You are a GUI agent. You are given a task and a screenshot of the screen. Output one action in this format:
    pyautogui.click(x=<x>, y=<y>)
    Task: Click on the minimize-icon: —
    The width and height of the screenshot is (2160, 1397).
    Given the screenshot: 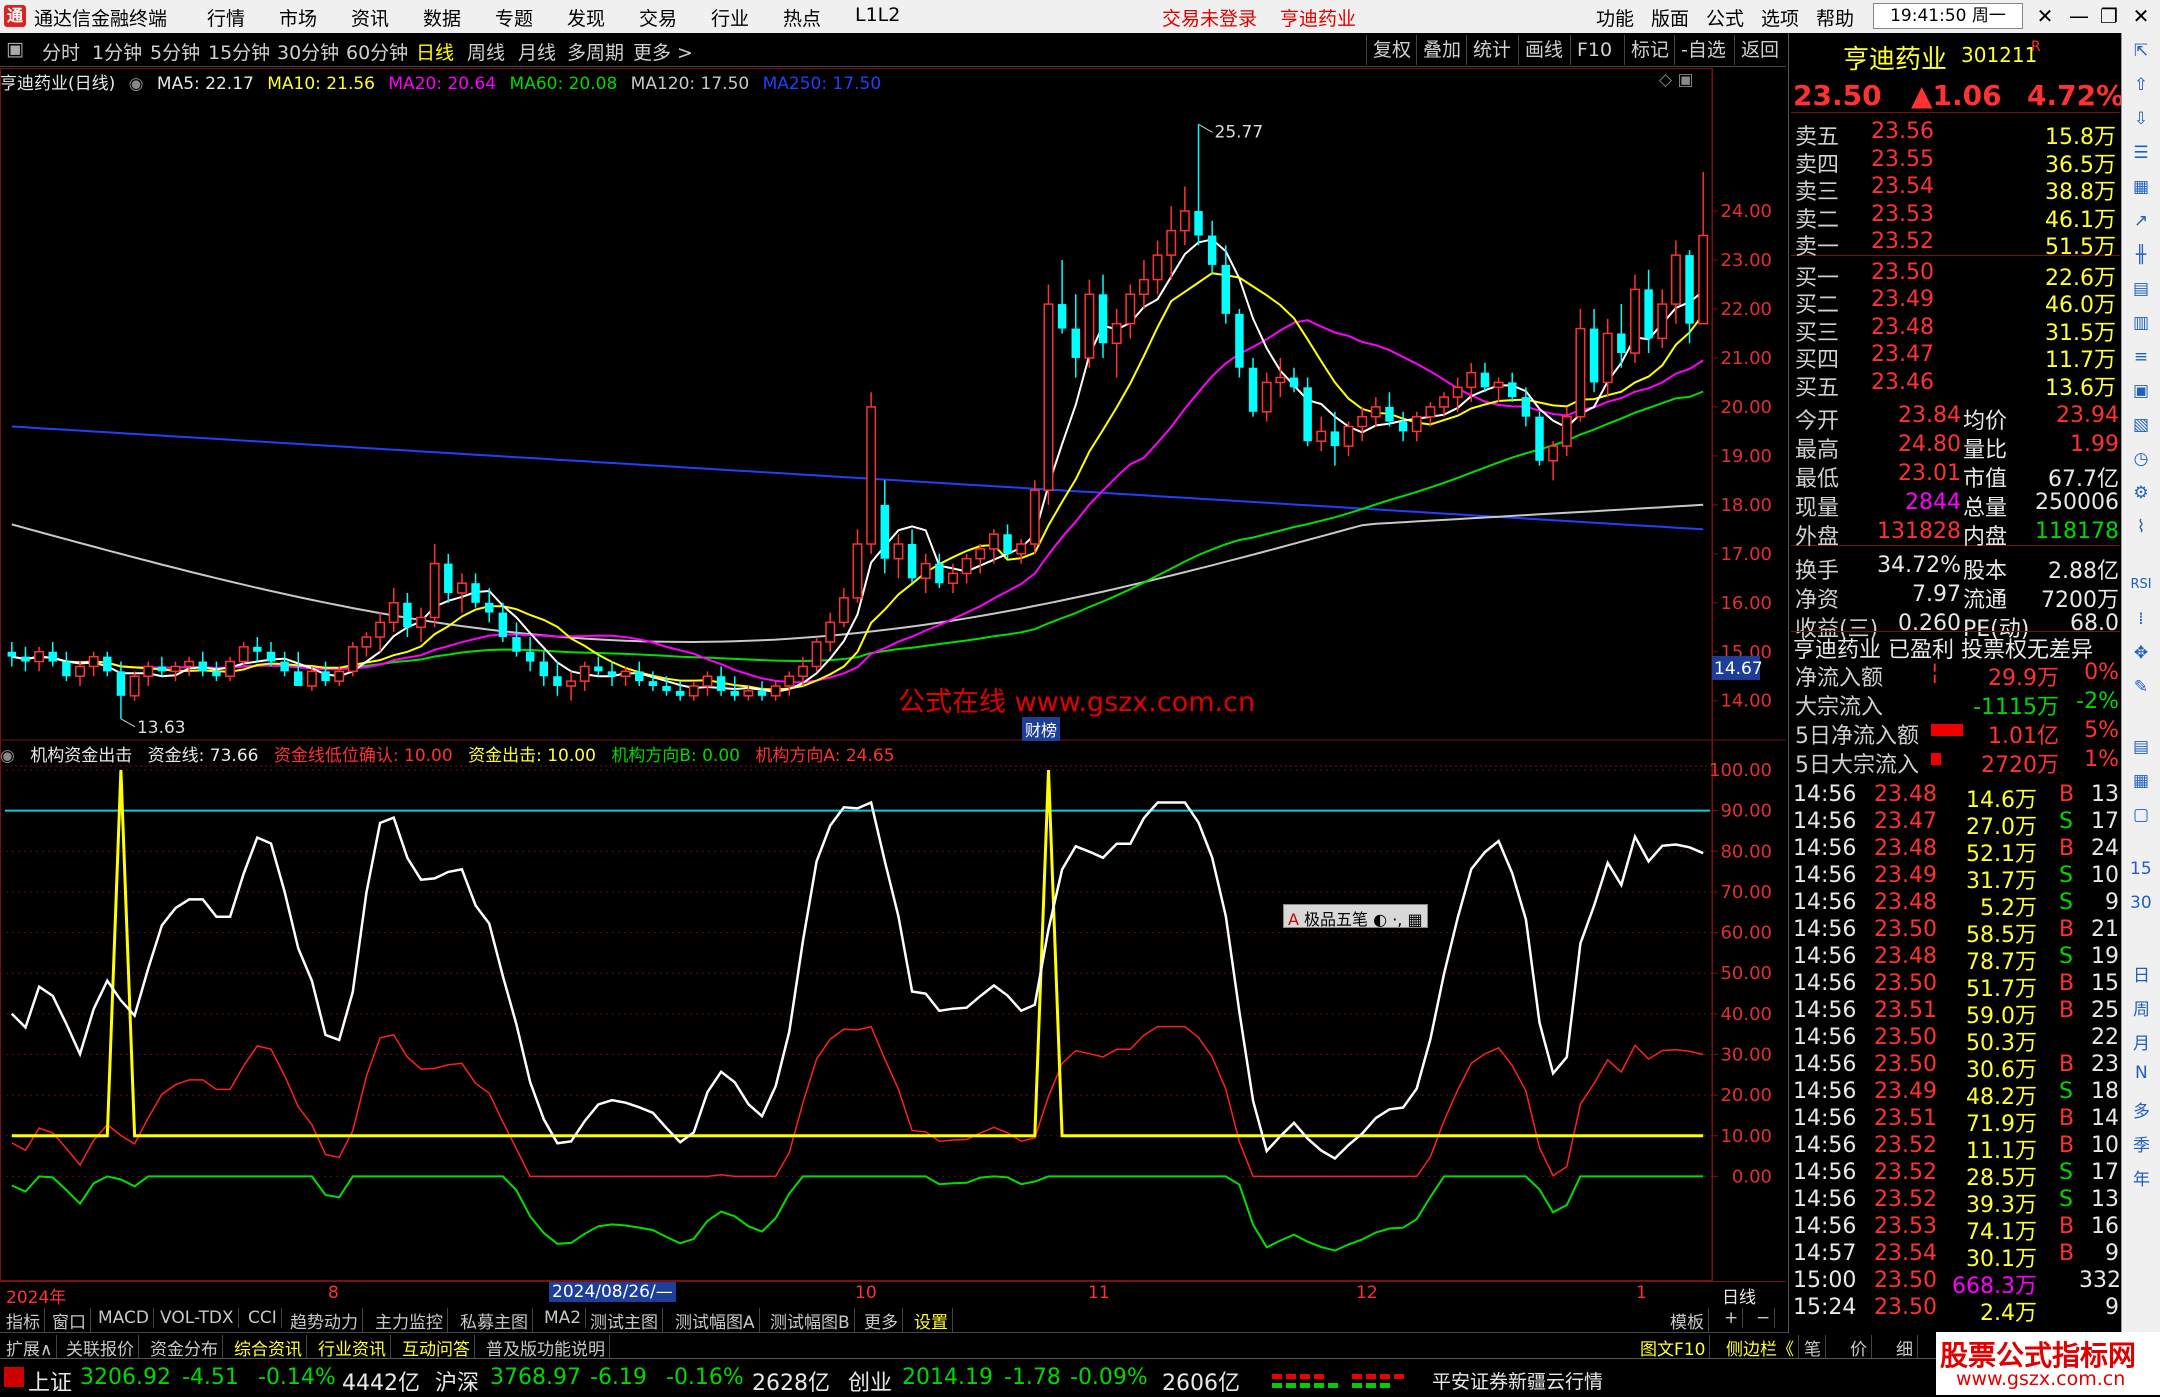 What is the action you would take?
    pyautogui.click(x=2079, y=16)
    